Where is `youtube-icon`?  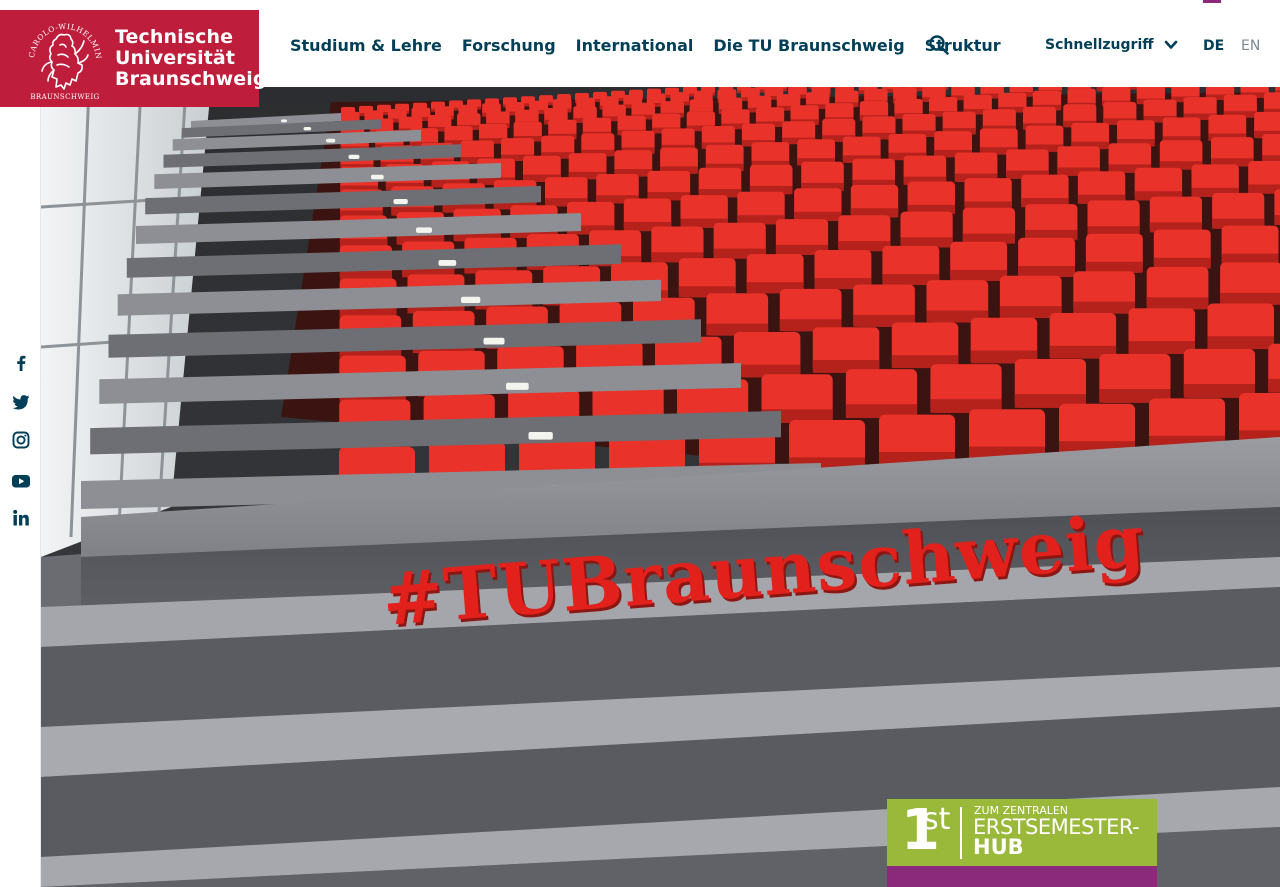 youtube-icon is located at coordinates (21, 481).